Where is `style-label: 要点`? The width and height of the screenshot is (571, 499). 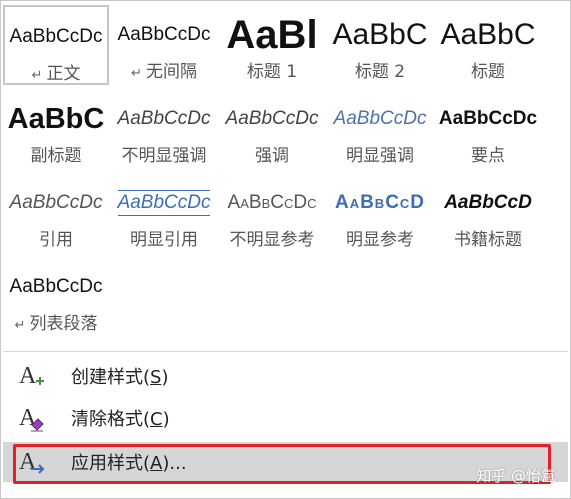
style-label: 要点 is located at coordinates (488, 153).